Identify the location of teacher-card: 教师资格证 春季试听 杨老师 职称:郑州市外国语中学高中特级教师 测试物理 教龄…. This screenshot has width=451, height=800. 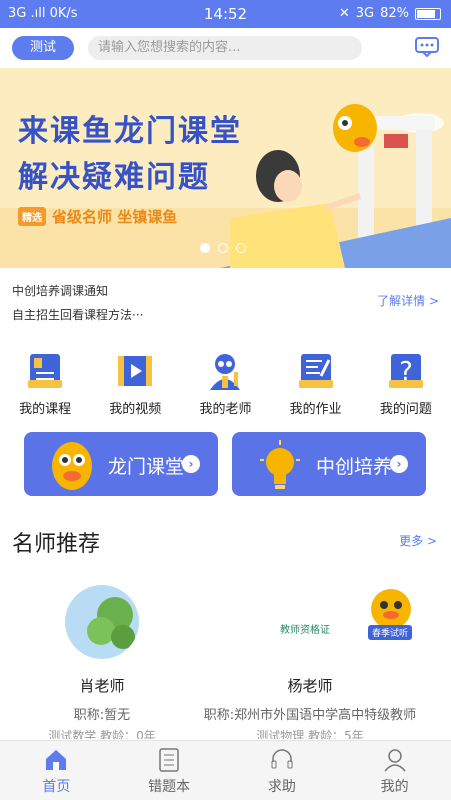
(310, 662).